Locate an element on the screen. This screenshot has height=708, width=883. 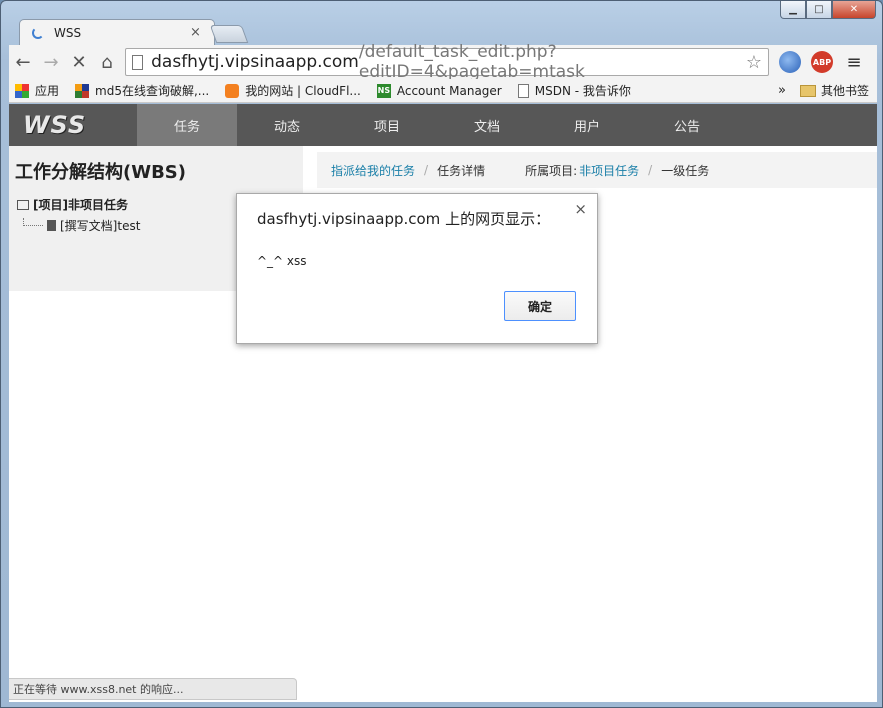
tree-child-label: [撰写文档]test is located at coordinates (100, 226).